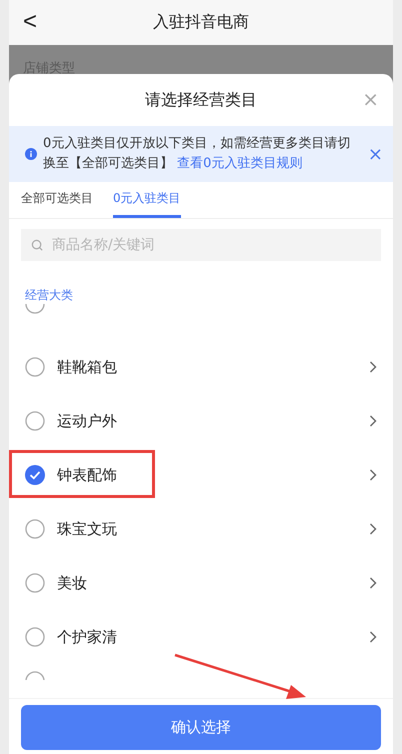  I want to click on category-row: 美妆, so click(201, 583).